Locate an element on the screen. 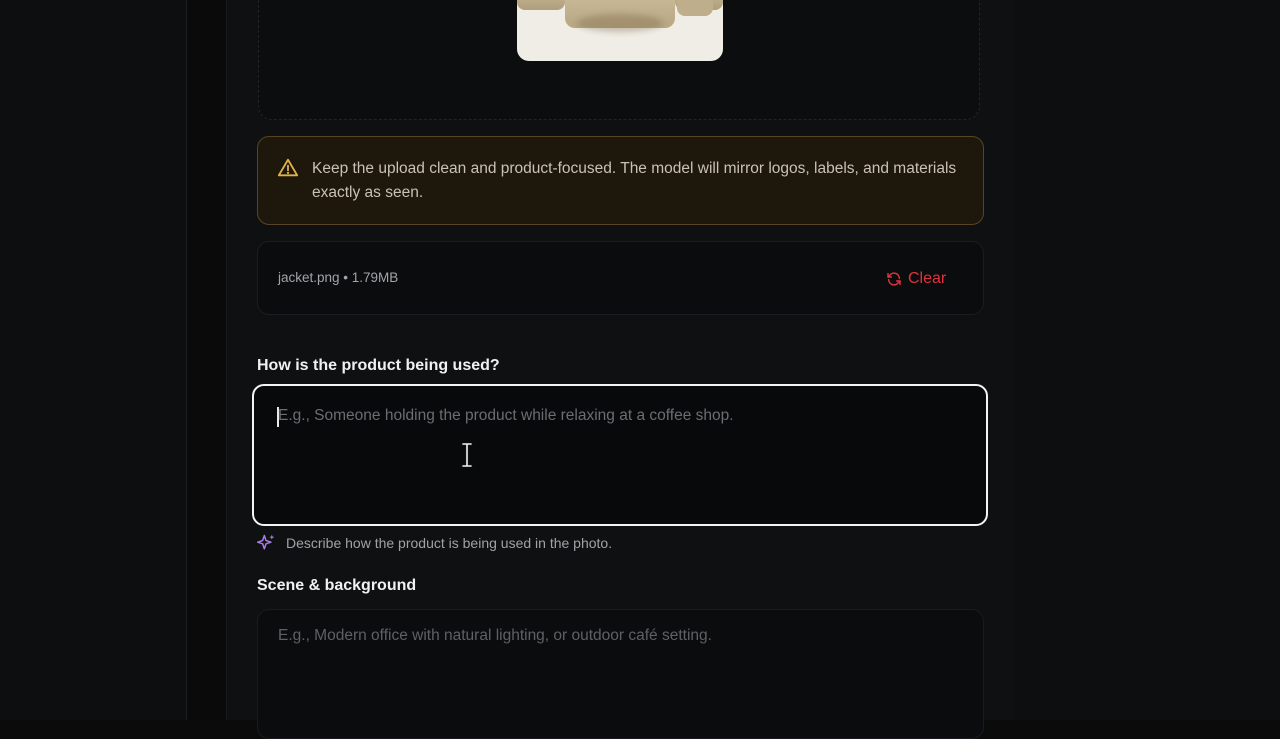 The width and height of the screenshot is (1280, 739). uploaded-image-preview is located at coordinates (620, 30).